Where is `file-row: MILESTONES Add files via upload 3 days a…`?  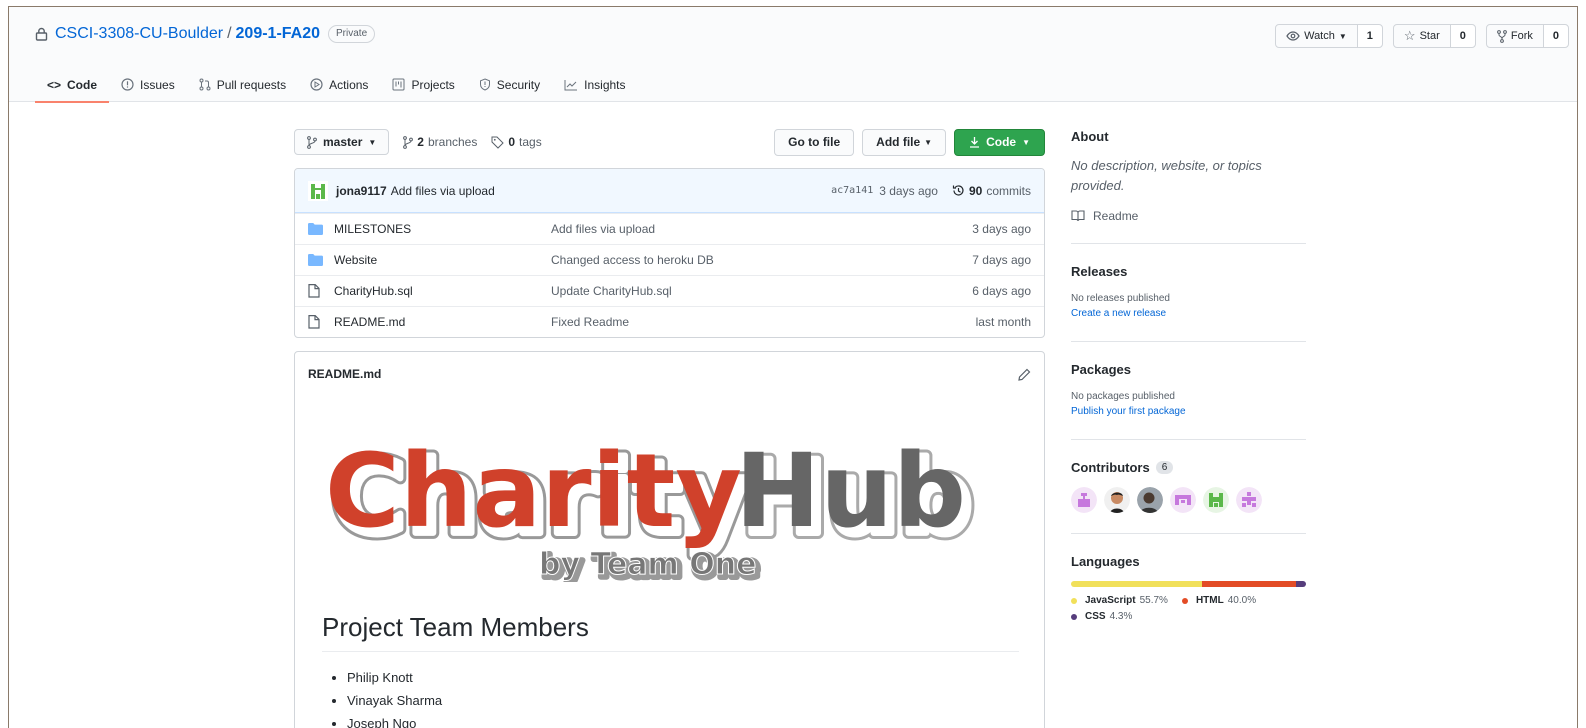 file-row: MILESTONES Add files via upload 3 days a… is located at coordinates (669, 228).